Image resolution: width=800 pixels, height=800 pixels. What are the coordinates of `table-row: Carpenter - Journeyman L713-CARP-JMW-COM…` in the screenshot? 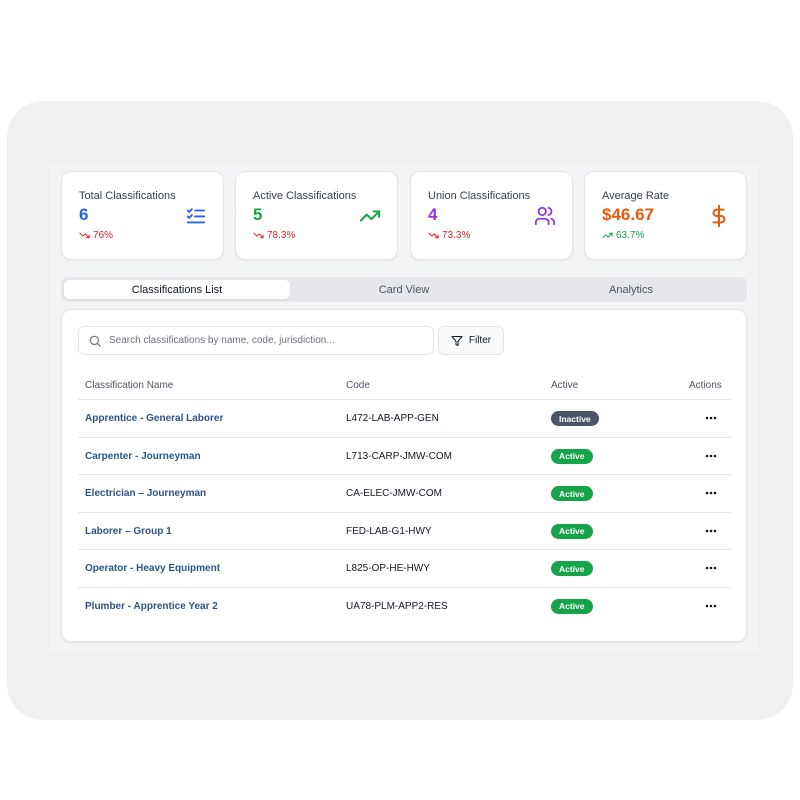 It's located at (404, 457).